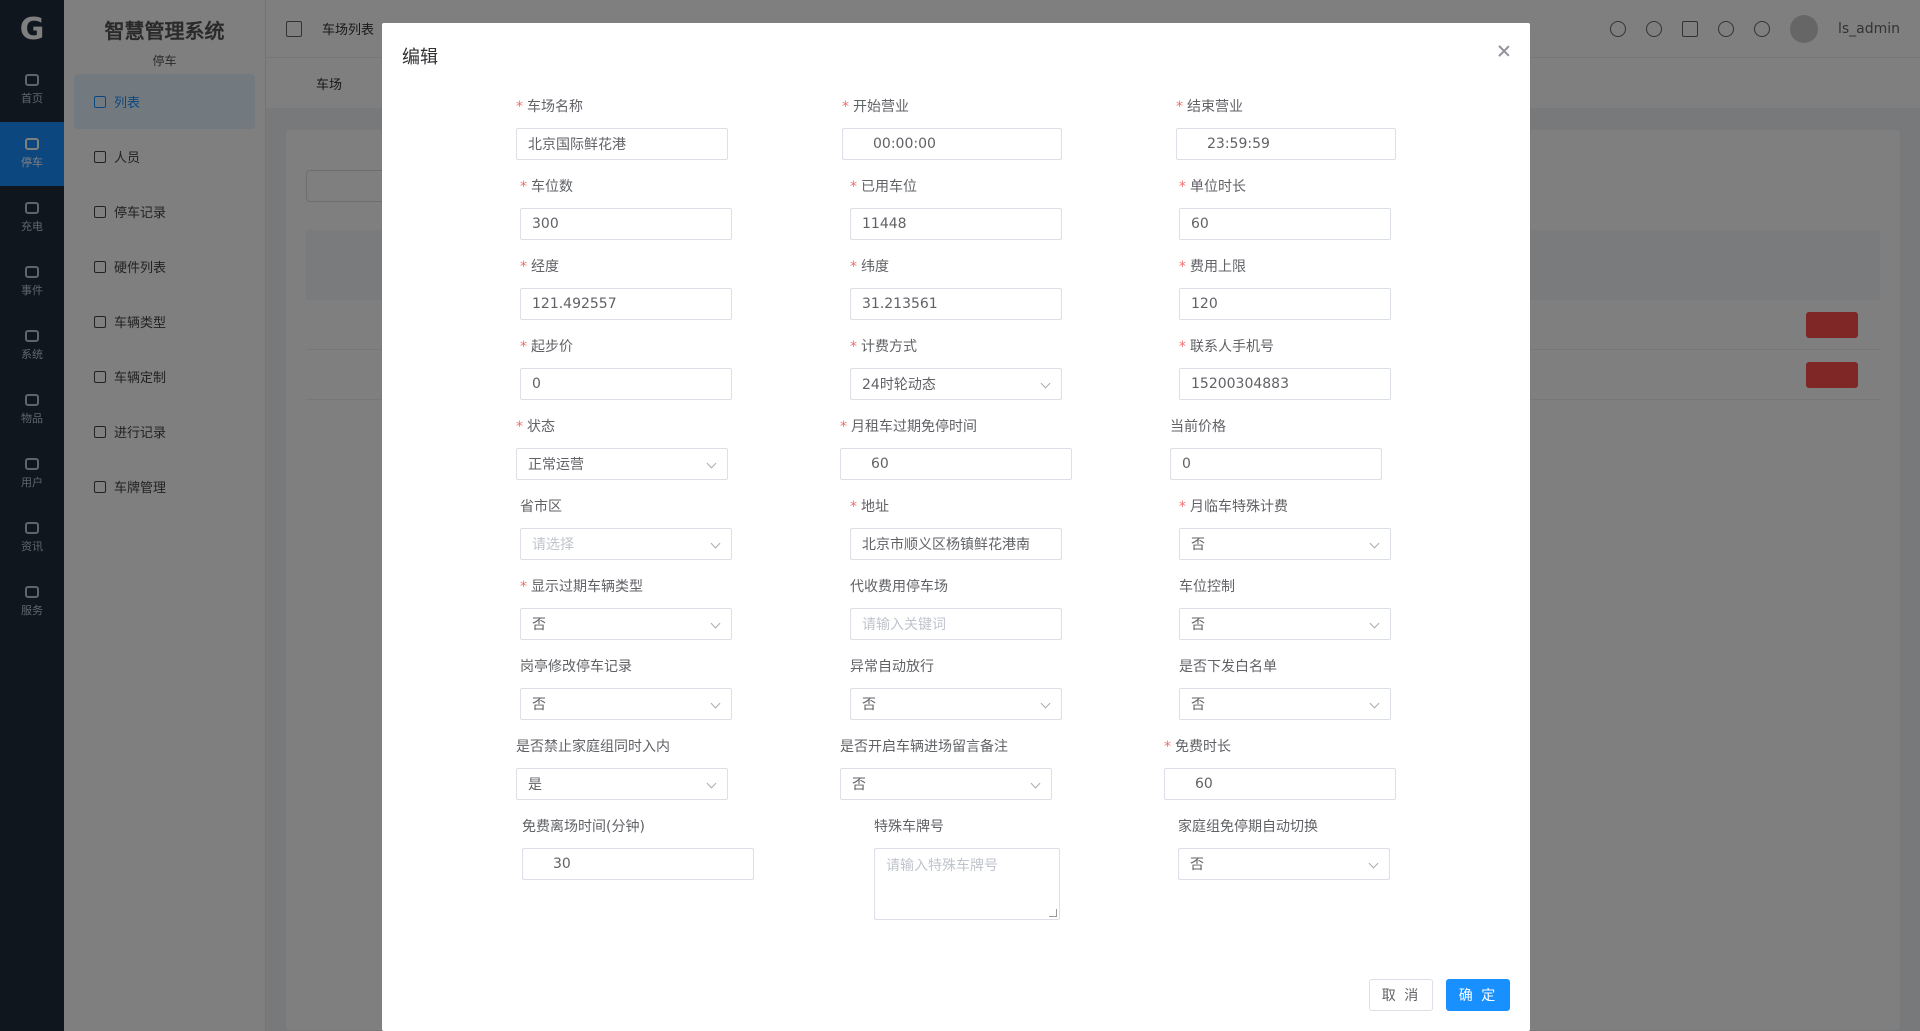 The width and height of the screenshot is (1920, 1031). Describe the element at coordinates (638, 864) in the screenshot. I see `free-leave-input: 30` at that location.